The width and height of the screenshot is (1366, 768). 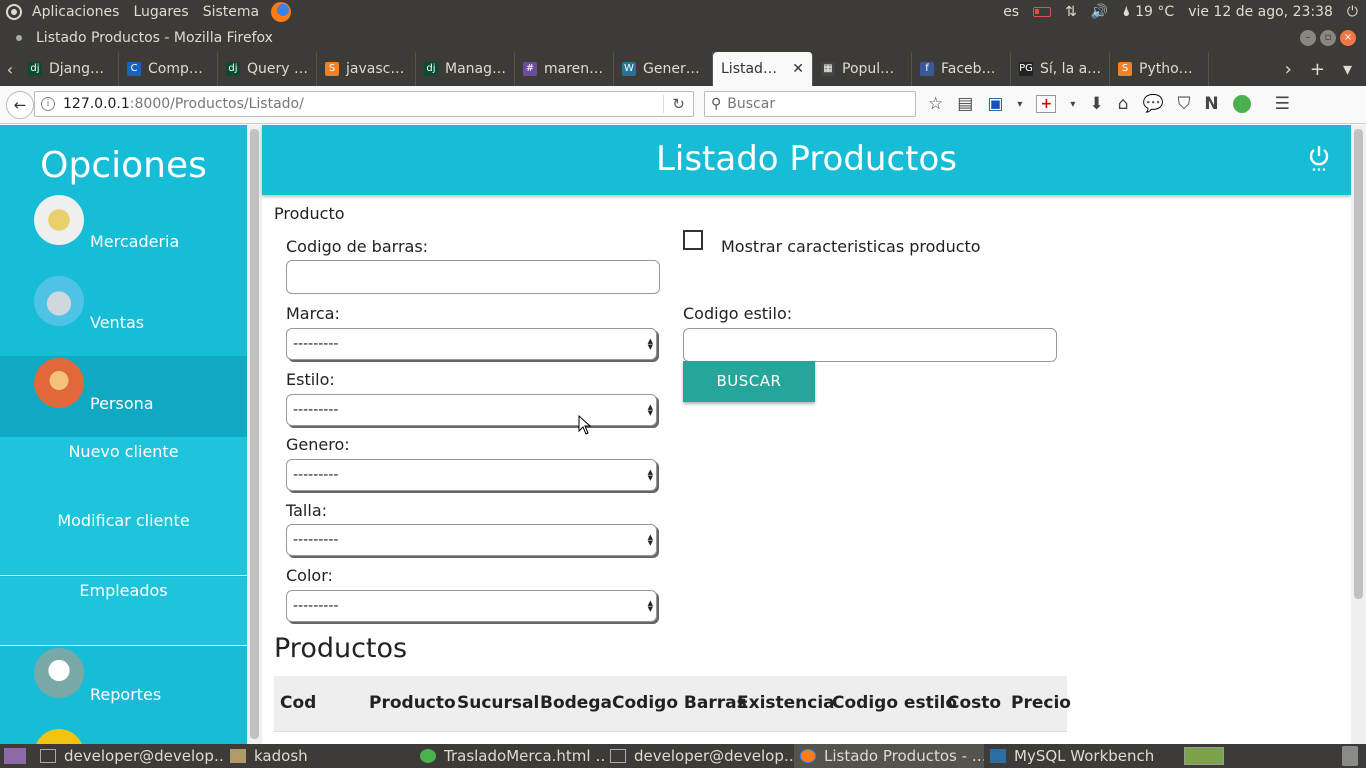 I want to click on menu-sistema: Sistema, so click(x=231, y=12).